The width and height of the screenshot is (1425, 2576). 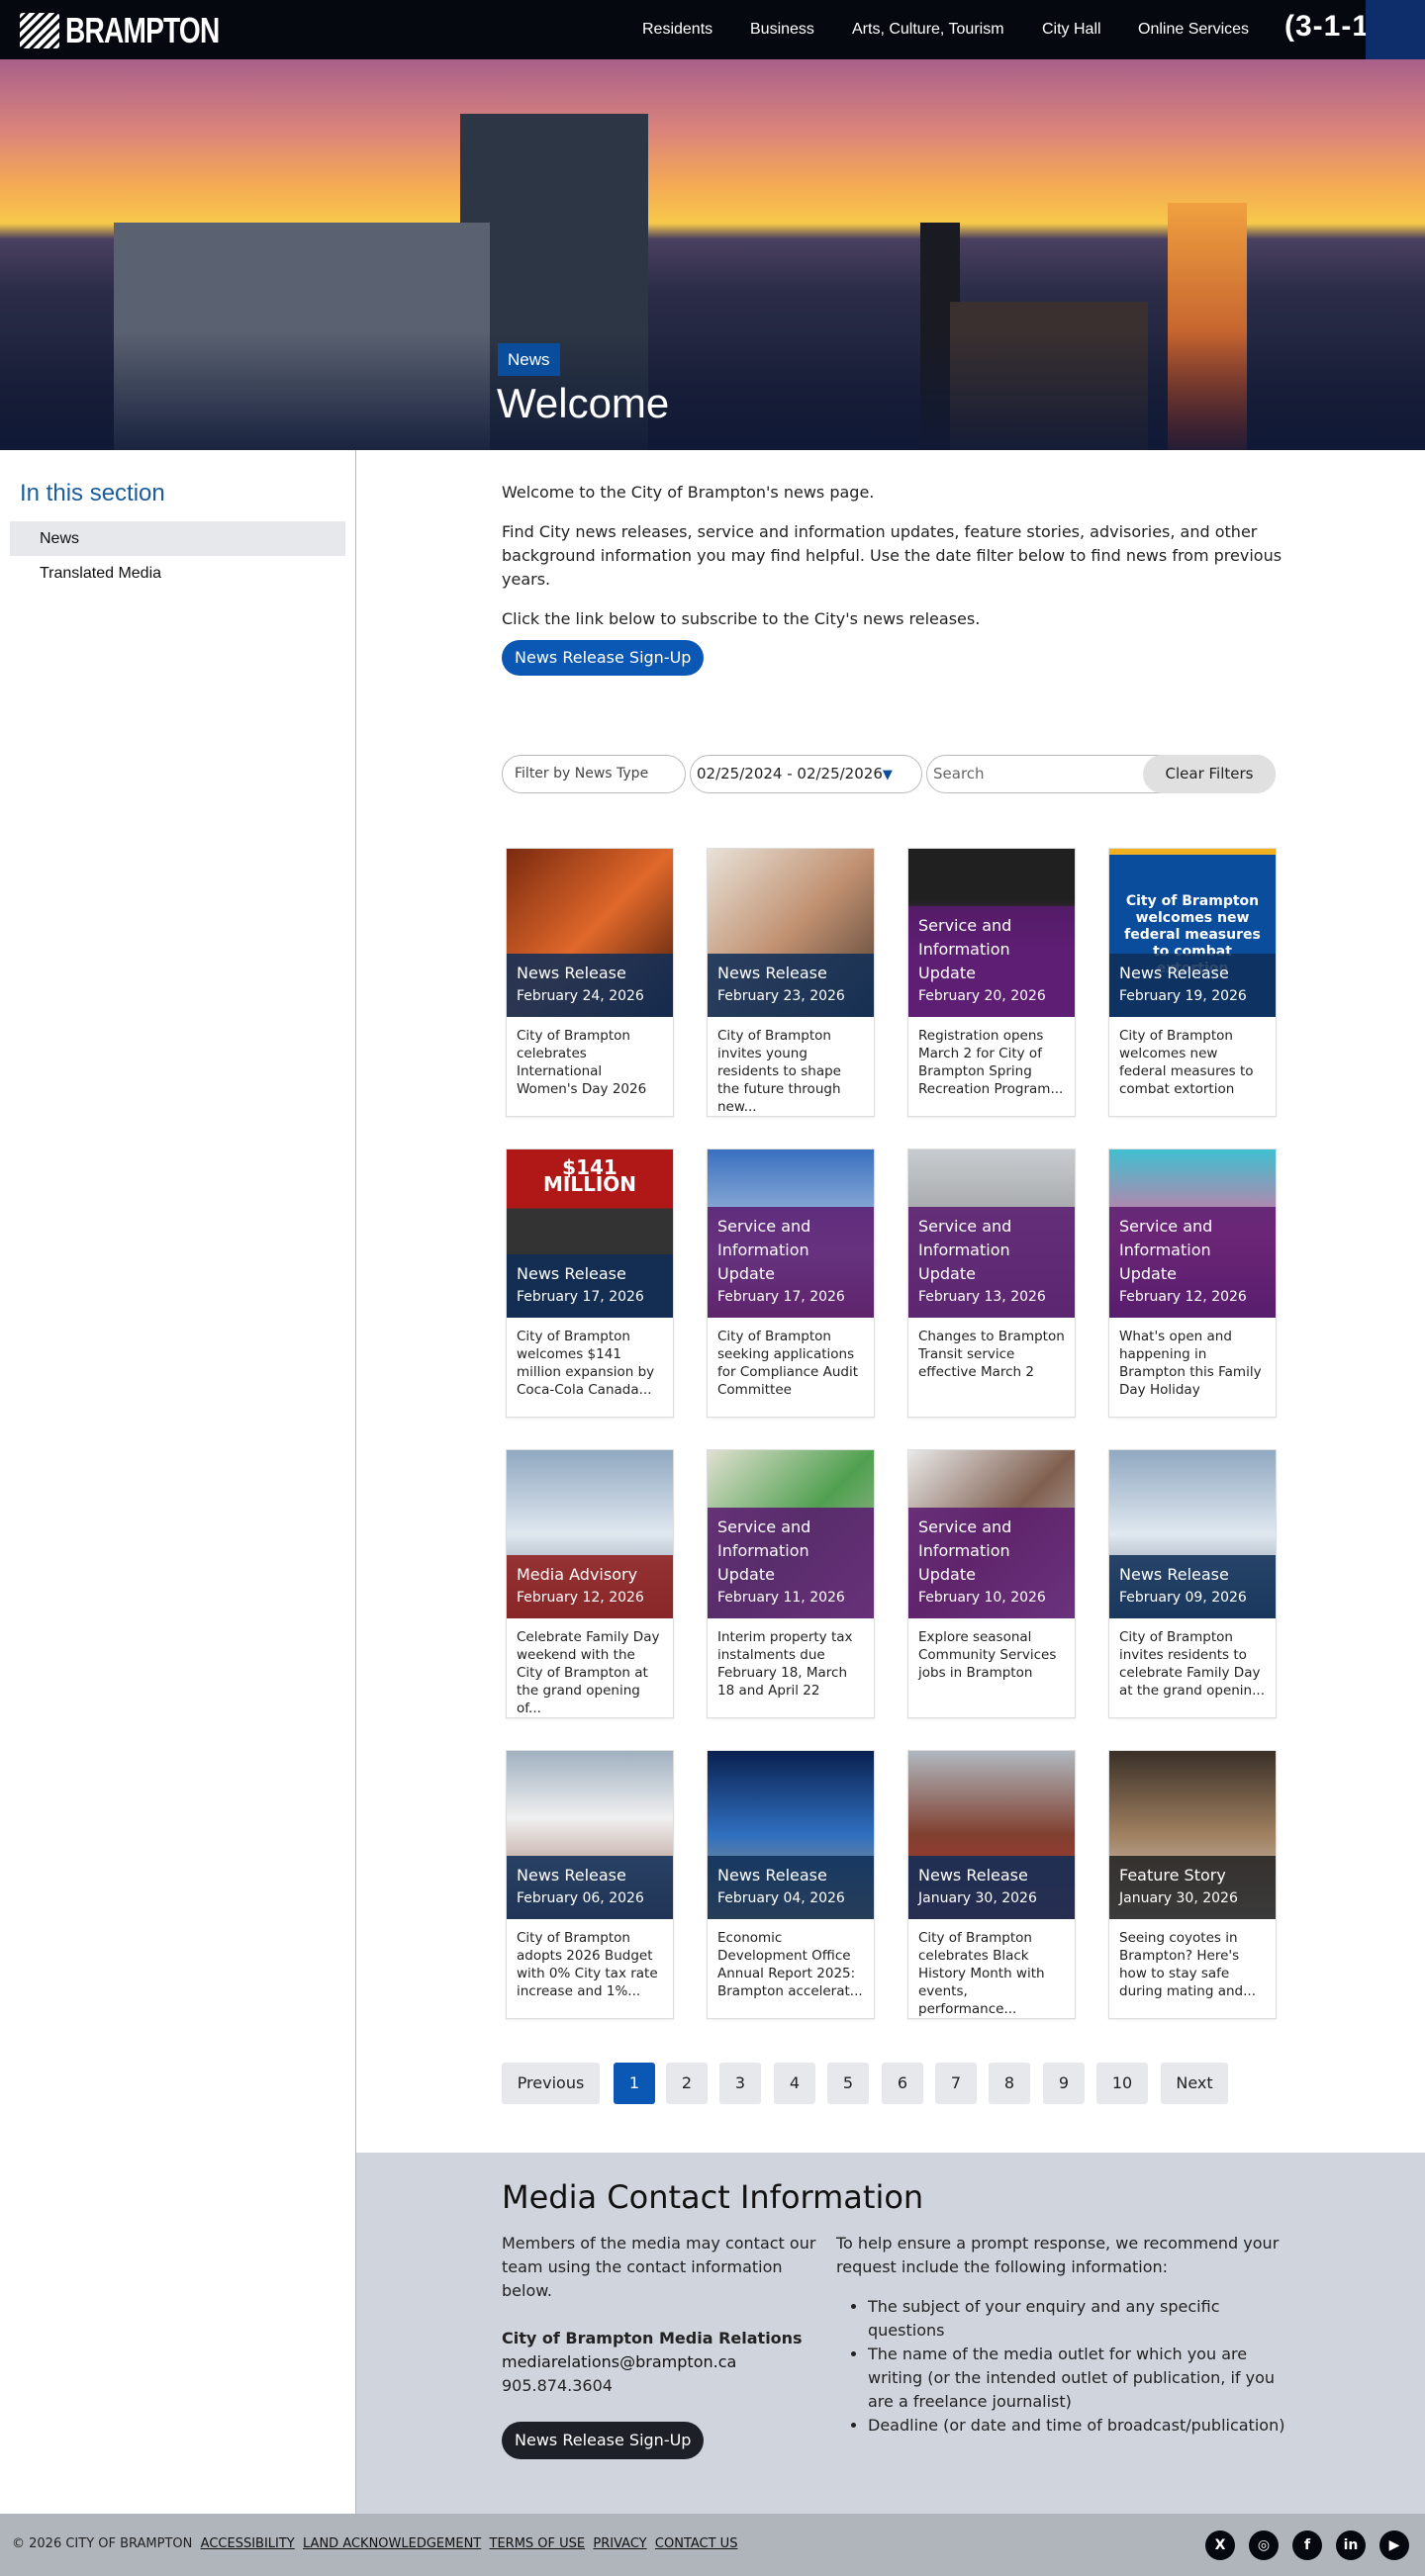 I want to click on news-type-filter: Filter by News Type, so click(x=594, y=774).